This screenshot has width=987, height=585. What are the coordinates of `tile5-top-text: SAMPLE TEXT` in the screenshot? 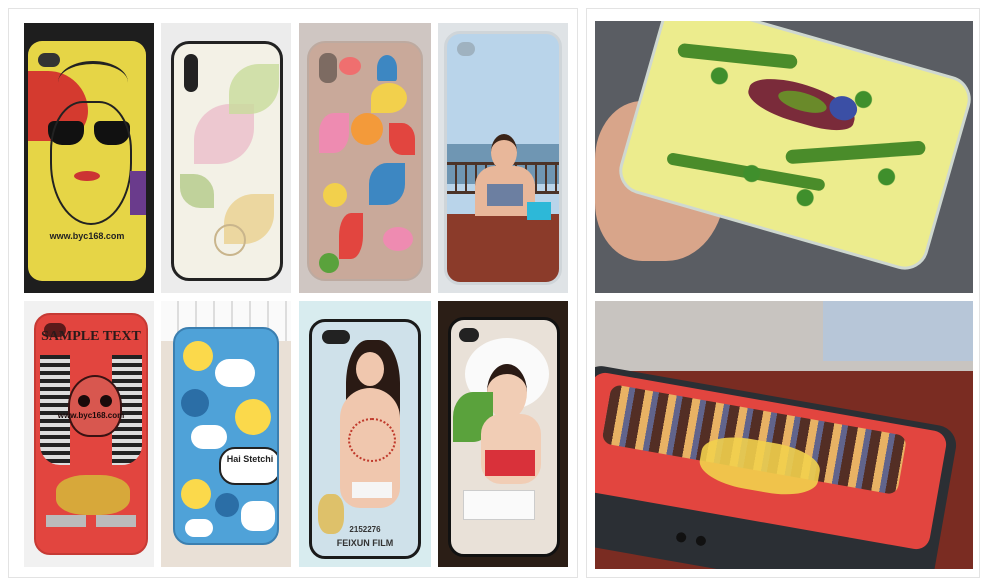 It's located at (91, 336).